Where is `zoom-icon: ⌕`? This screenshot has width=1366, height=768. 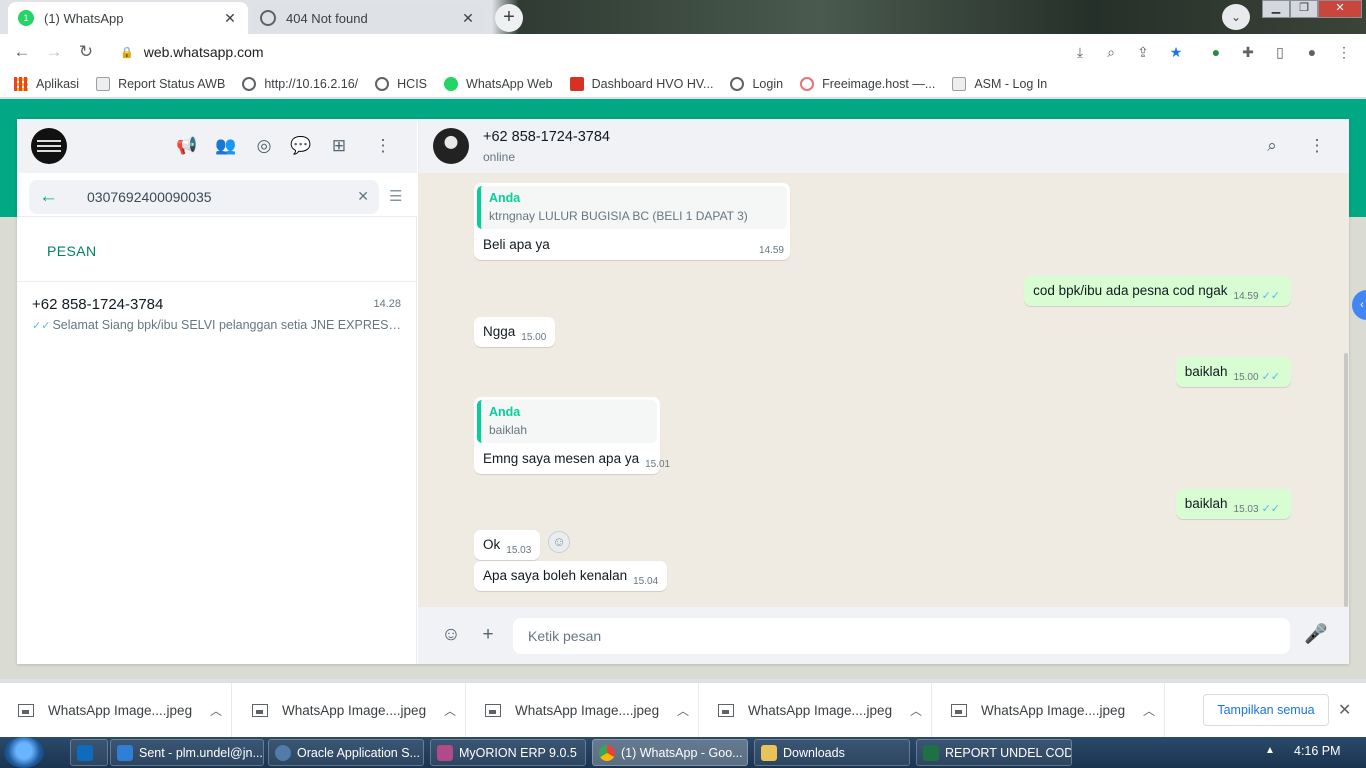
zoom-icon: ⌕ is located at coordinates (1111, 52).